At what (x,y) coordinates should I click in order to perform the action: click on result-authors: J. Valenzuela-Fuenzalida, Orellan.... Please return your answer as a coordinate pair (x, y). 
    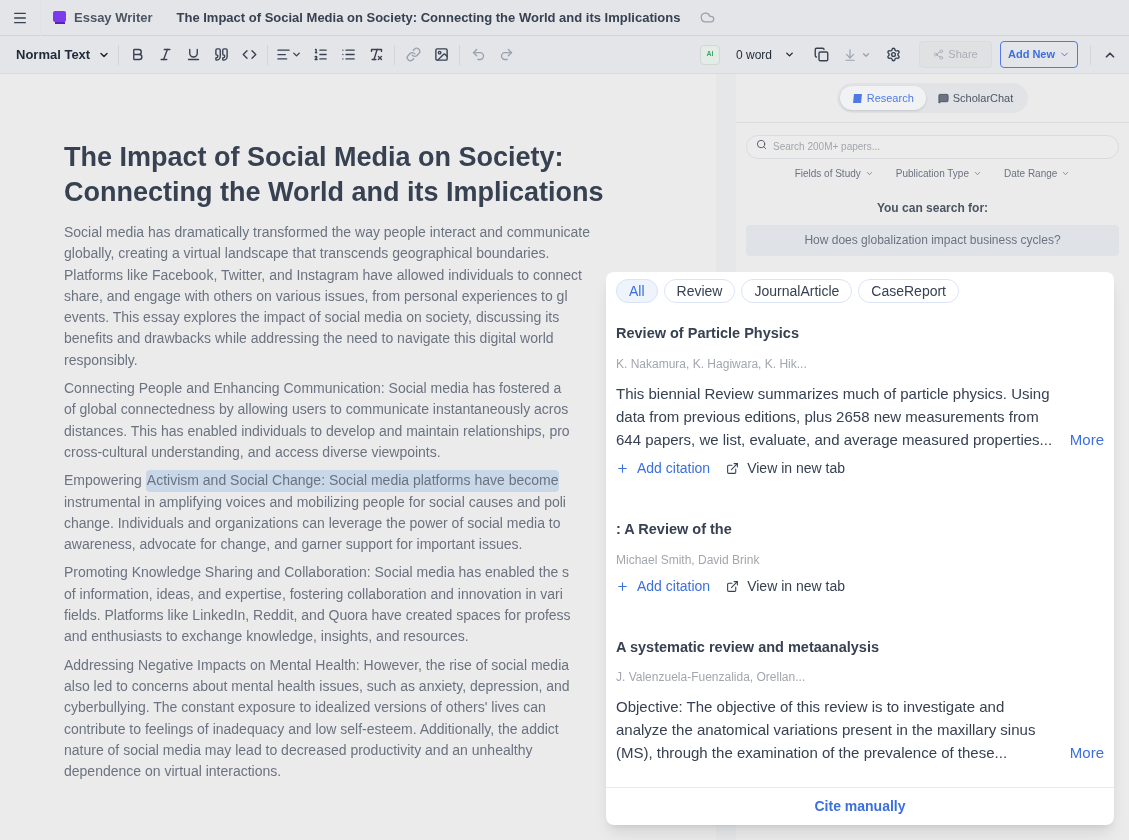
    Looking at the image, I should click on (711, 678).